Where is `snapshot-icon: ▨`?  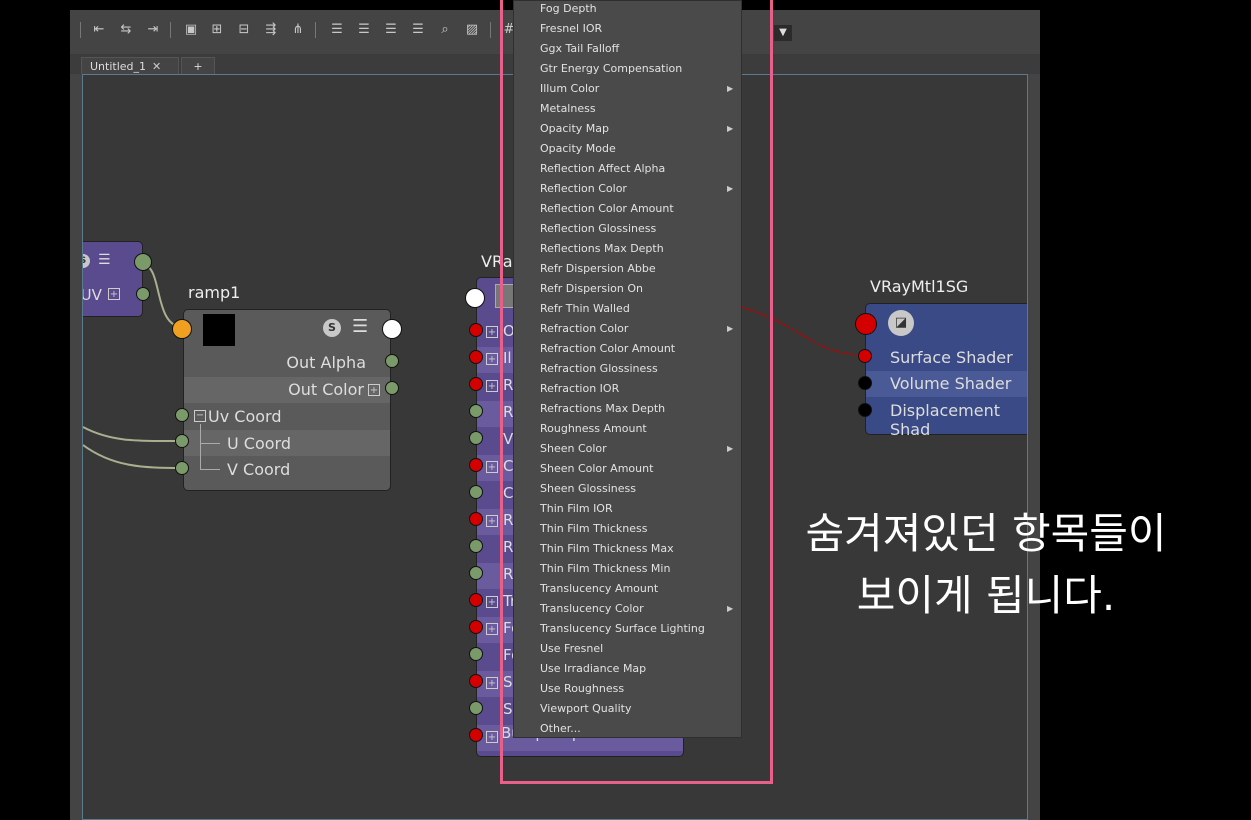
snapshot-icon: ▨ is located at coordinates (472, 30).